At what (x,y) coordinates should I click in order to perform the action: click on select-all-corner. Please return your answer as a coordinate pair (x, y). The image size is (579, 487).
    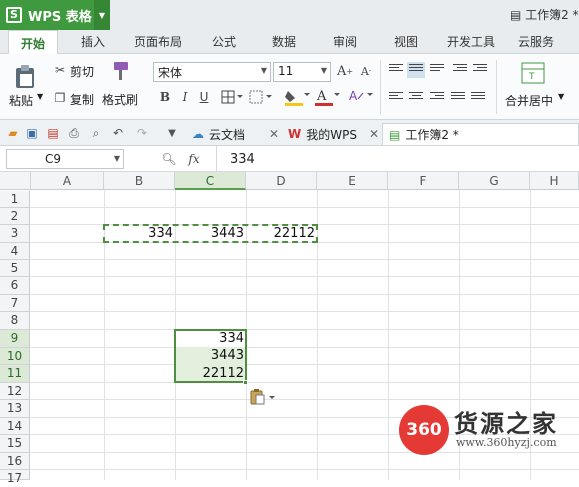
    Looking at the image, I should click on (15, 181).